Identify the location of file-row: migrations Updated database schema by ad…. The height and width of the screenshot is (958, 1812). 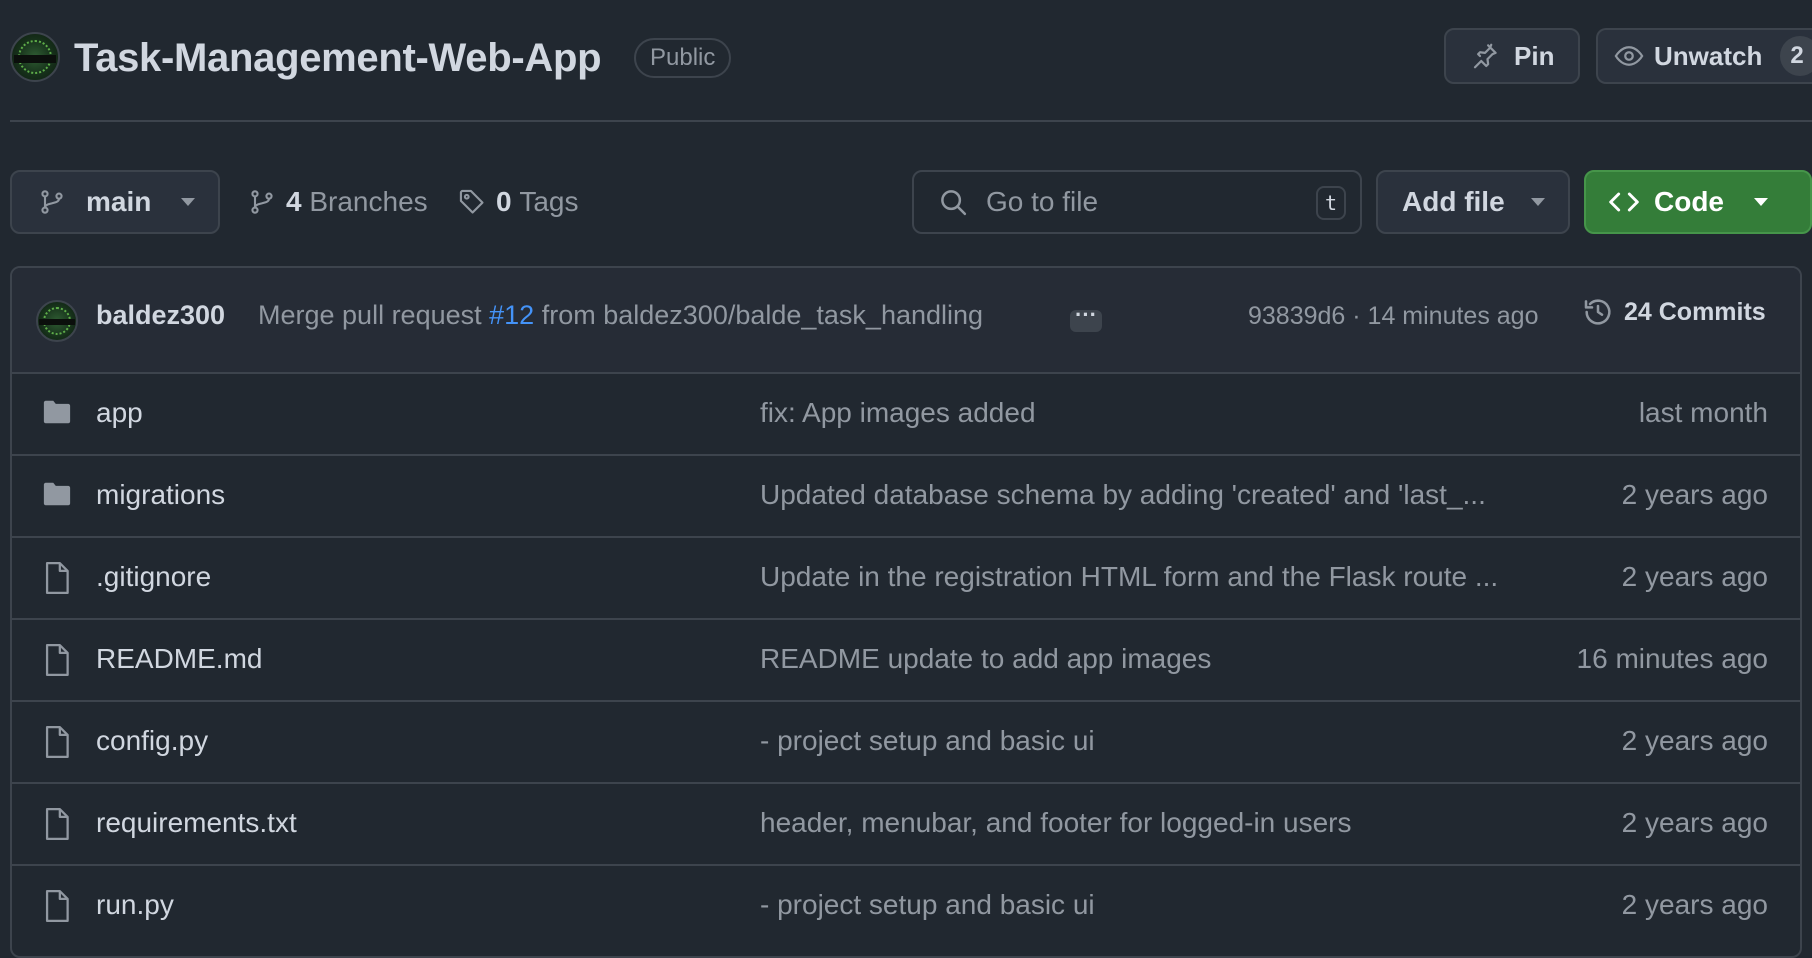
(906, 497).